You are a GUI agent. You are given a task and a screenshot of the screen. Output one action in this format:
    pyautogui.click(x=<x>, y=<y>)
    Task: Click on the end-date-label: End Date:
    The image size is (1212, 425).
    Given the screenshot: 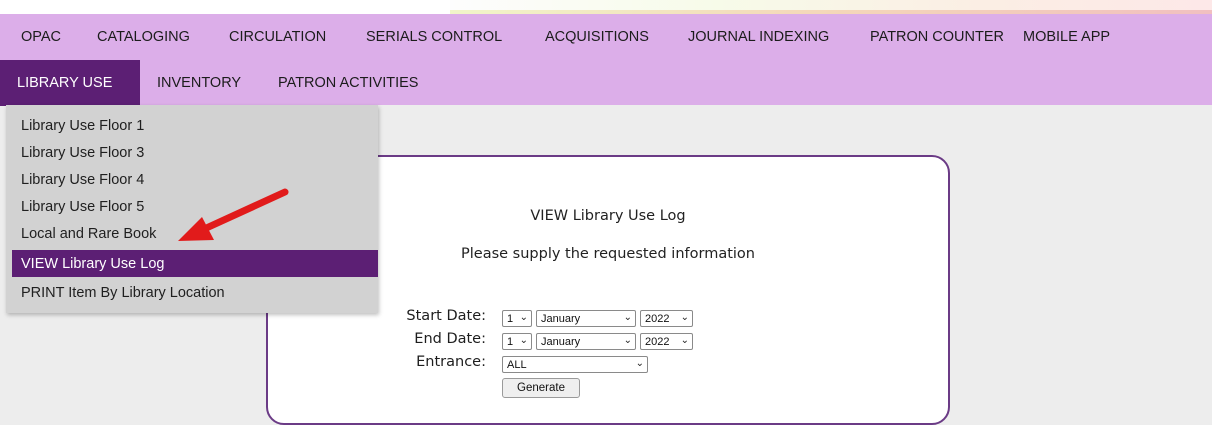 What is the action you would take?
    pyautogui.click(x=450, y=339)
    